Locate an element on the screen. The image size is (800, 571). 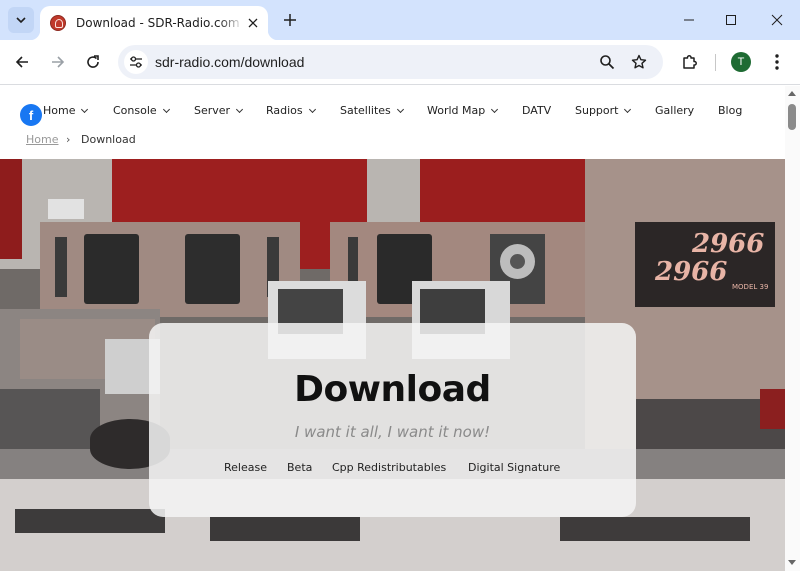
panel-logo-caption: MODEL 39 is located at coordinates (750, 287).